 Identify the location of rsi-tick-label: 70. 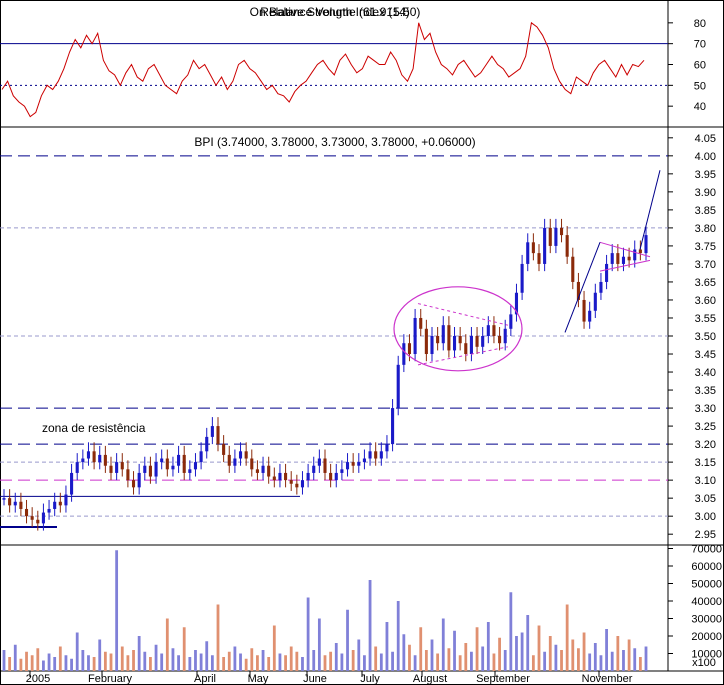
(700, 45).